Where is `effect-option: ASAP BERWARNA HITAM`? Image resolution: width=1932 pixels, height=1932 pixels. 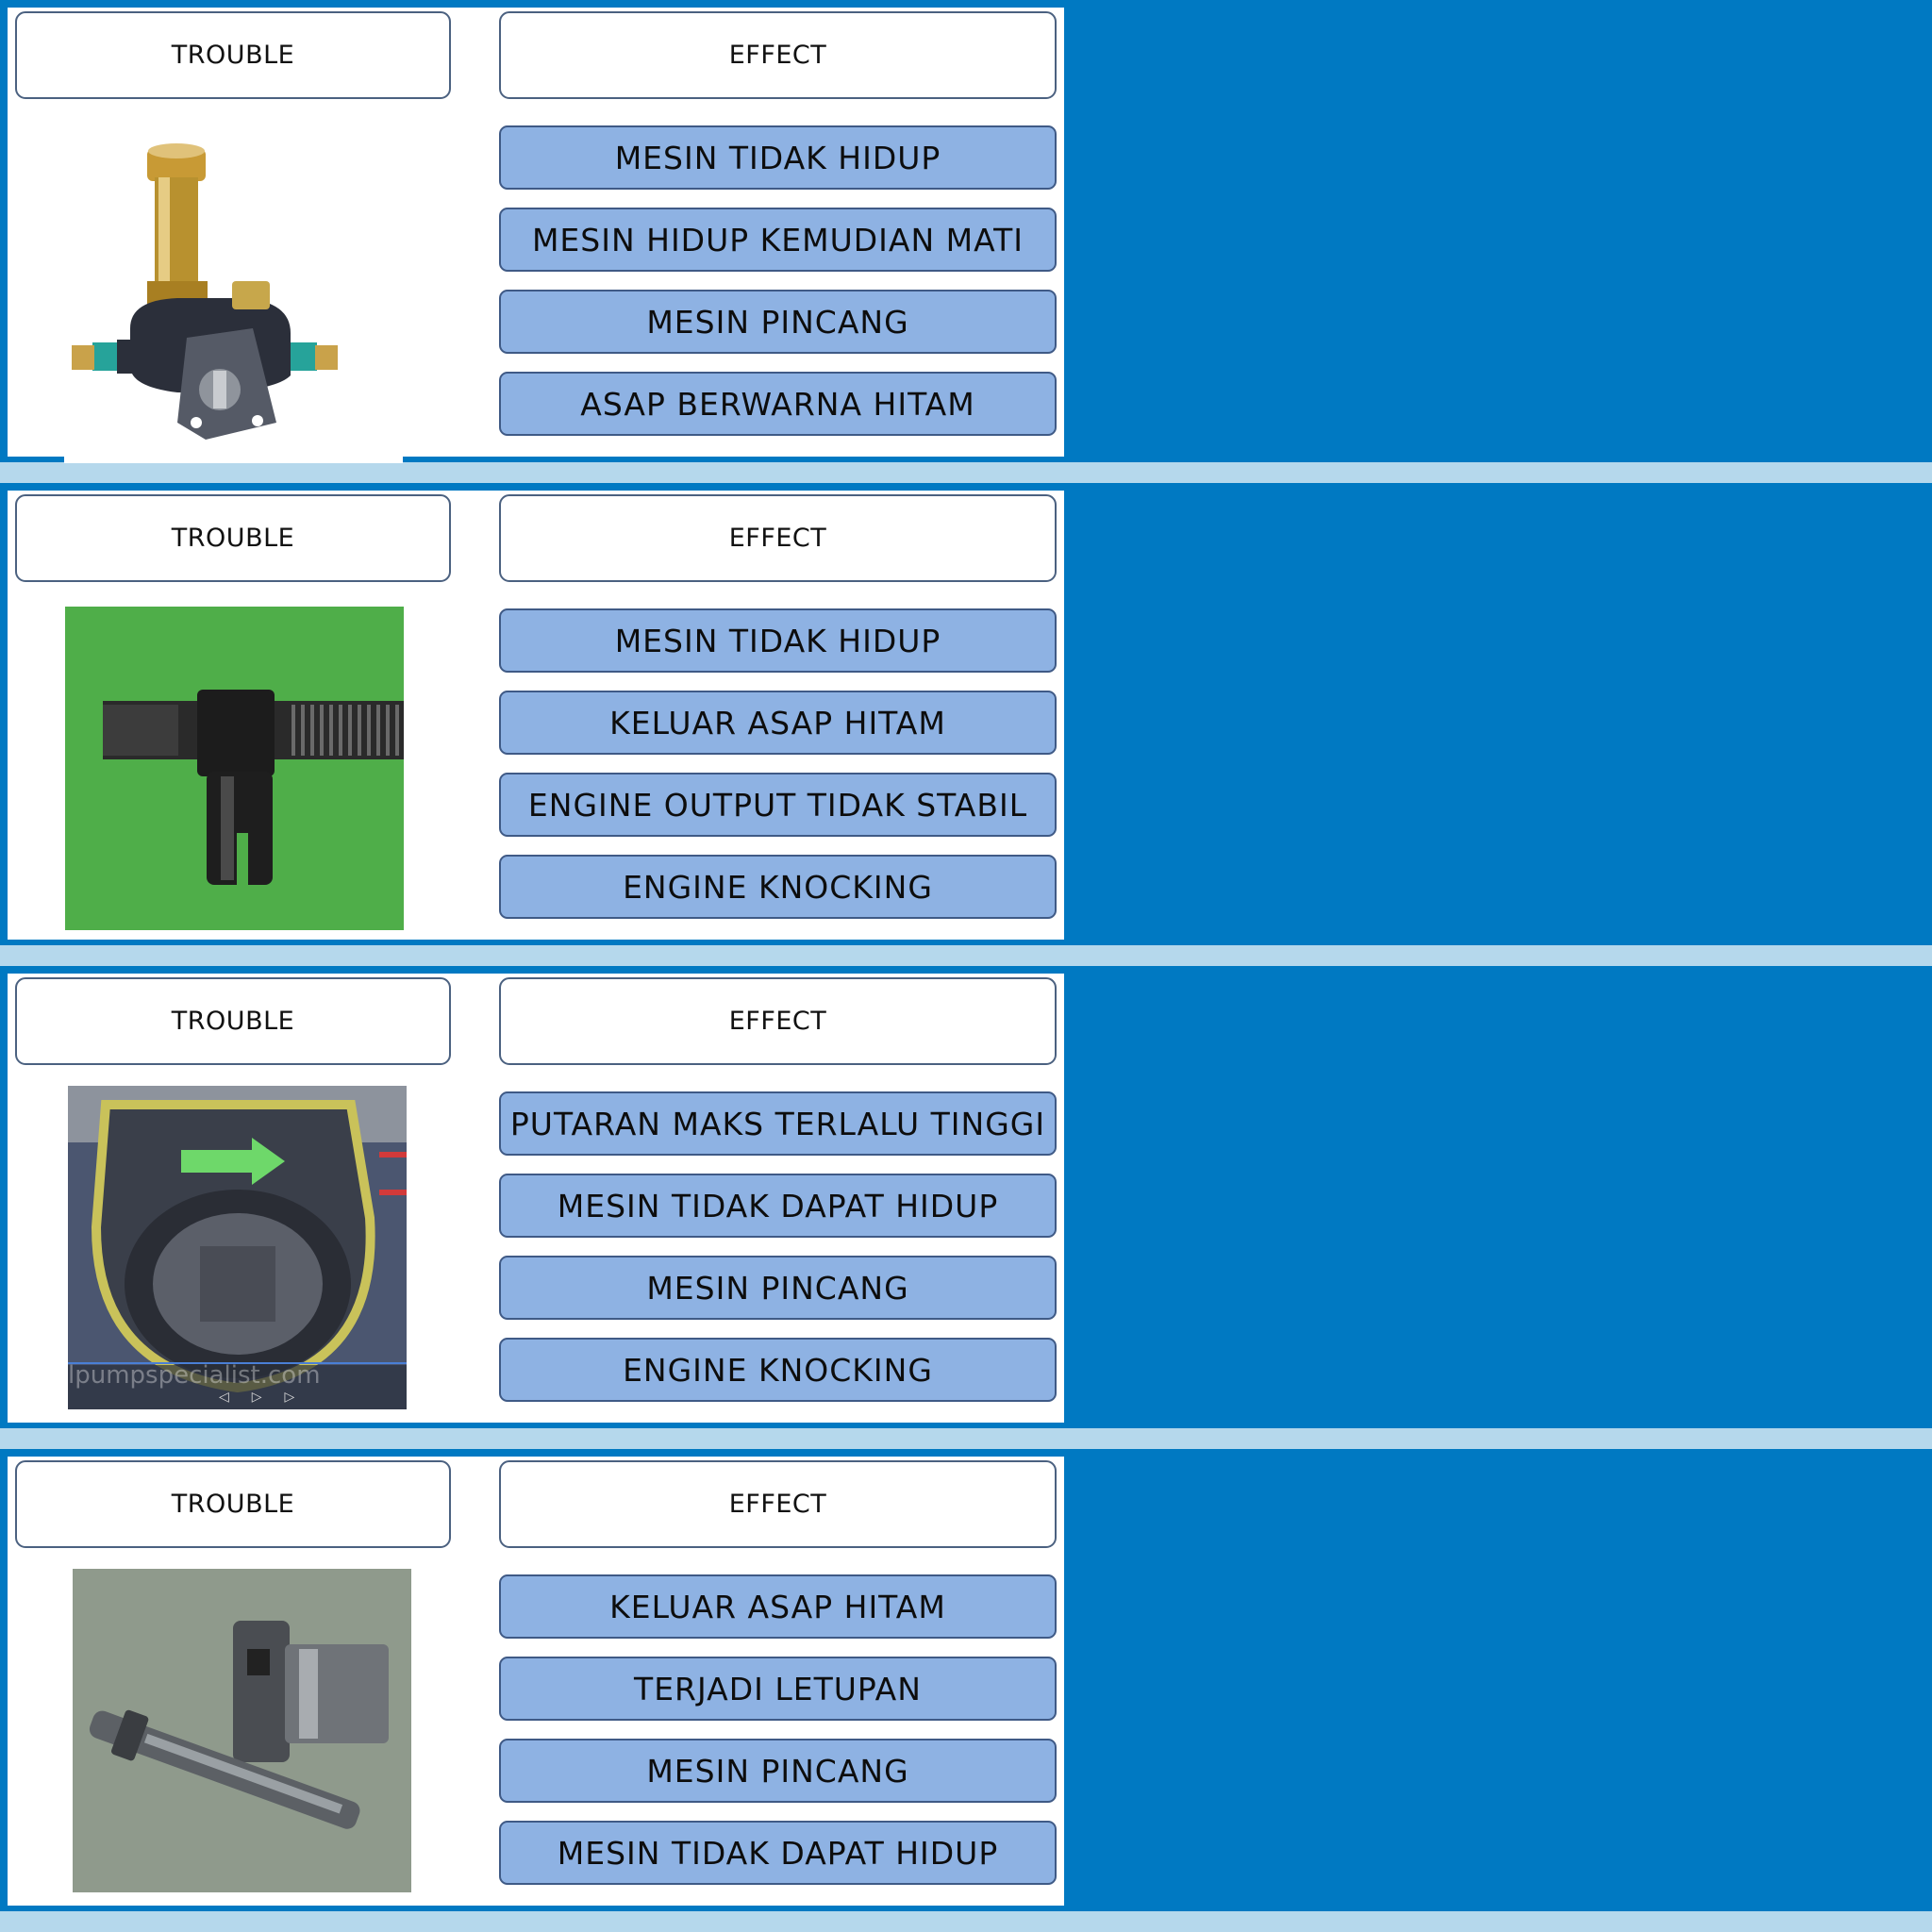 effect-option: ASAP BERWARNA HITAM is located at coordinates (778, 404).